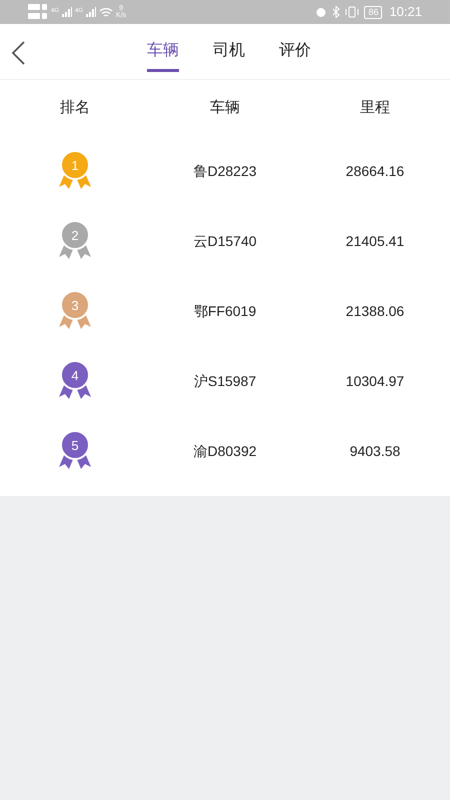  Describe the element at coordinates (163, 51) in the screenshot. I see `tab: 车辆` at that location.